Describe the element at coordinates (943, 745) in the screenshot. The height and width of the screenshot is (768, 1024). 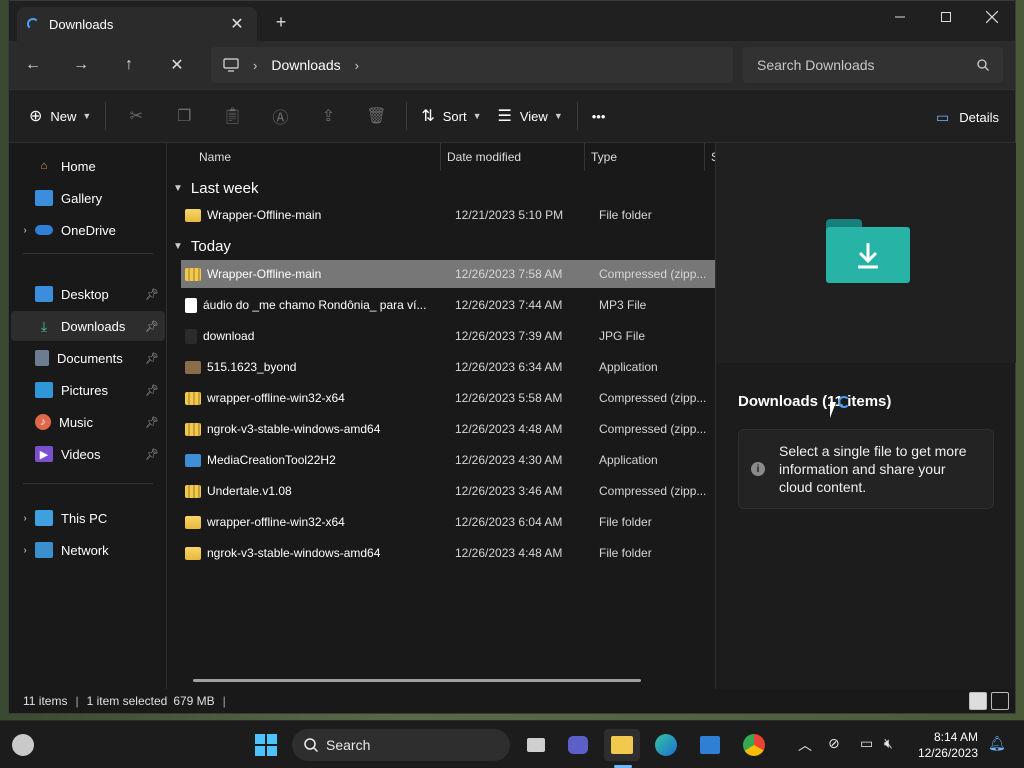
I see `system-clock: 8:14 AM 12/26/2023` at that location.